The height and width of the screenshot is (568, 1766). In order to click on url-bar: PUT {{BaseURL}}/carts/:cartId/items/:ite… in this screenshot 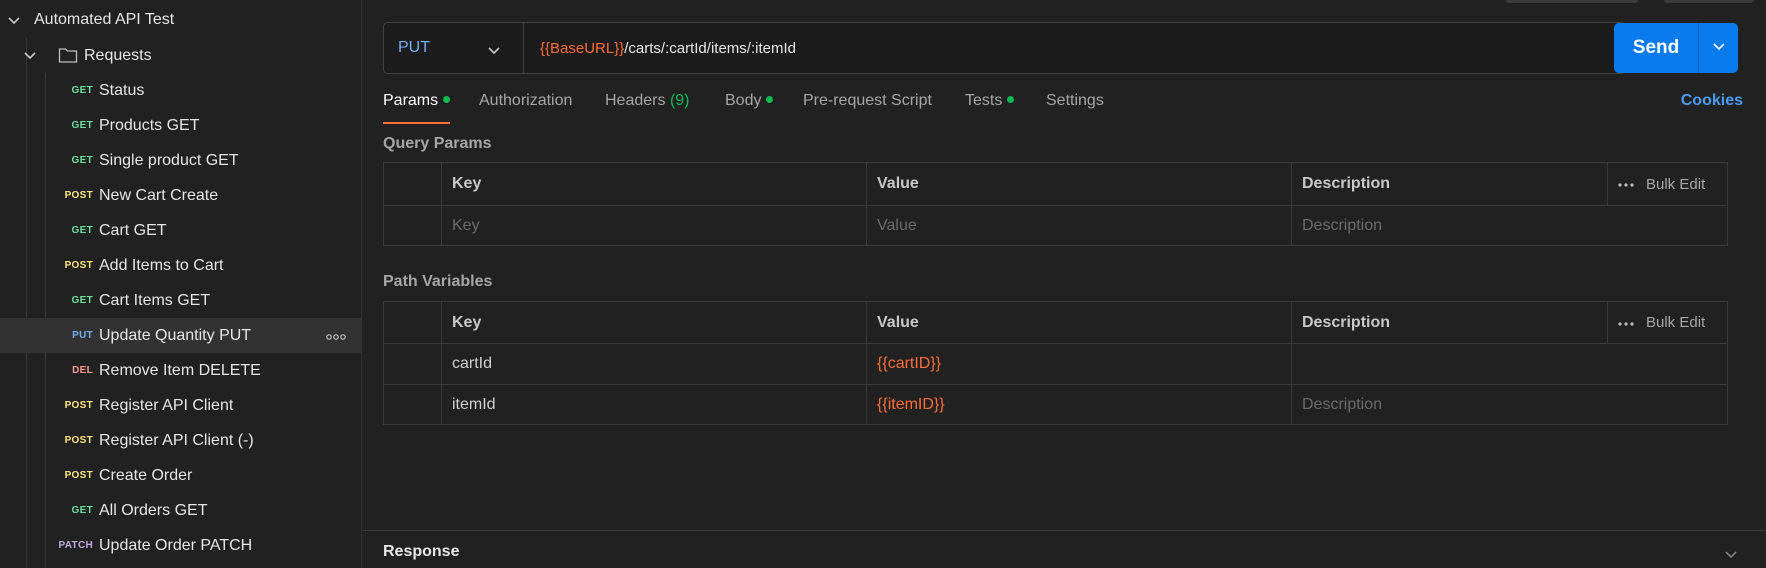, I will do `click(1004, 48)`.